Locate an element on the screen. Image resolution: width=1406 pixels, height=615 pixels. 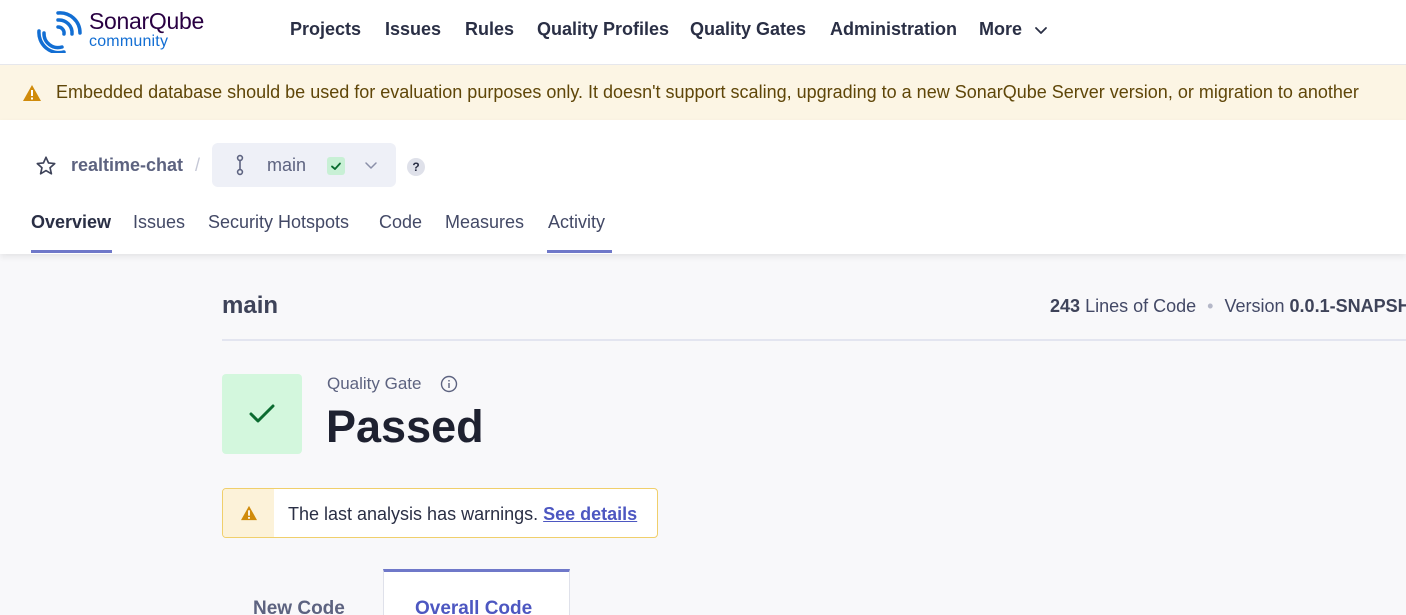
tab-activity-indicator is located at coordinates (579, 251).